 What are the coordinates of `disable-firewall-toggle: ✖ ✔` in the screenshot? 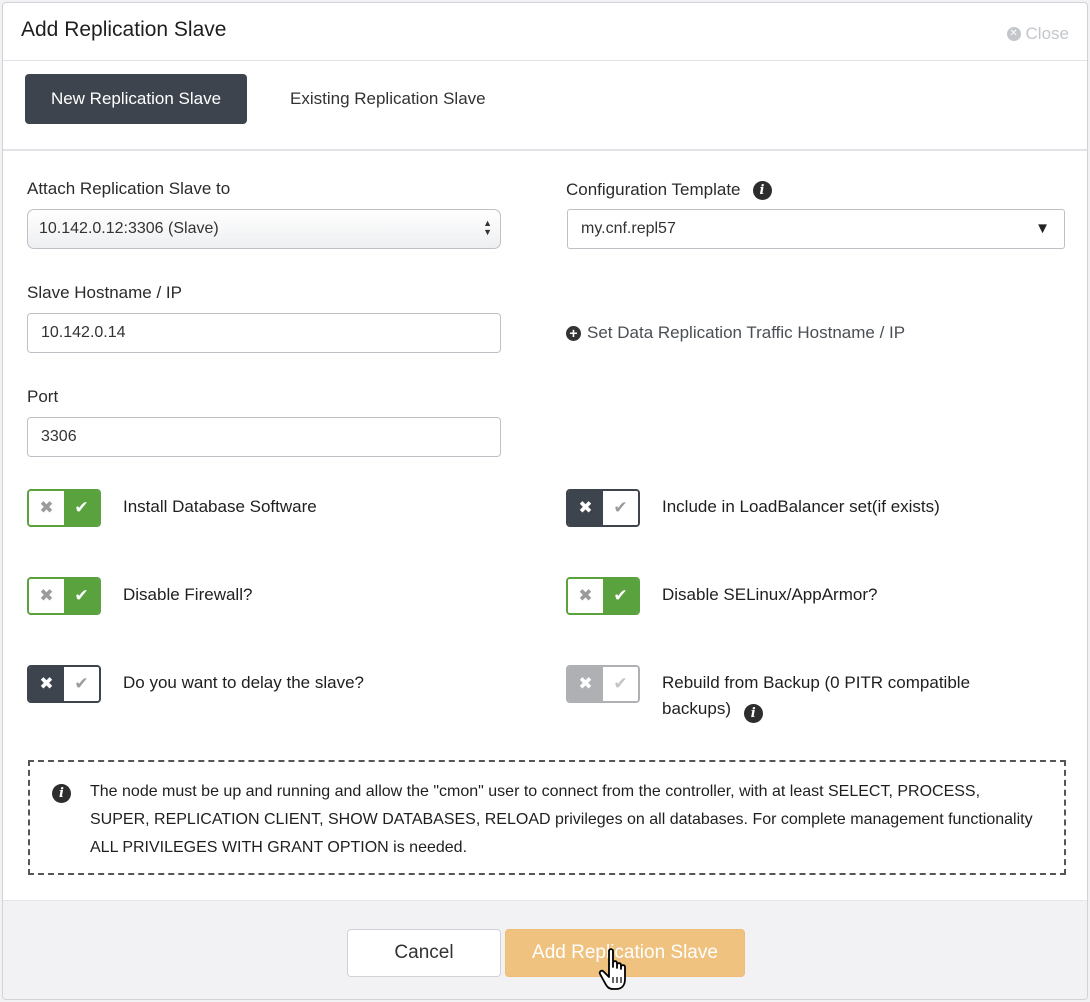 It's located at (64, 596).